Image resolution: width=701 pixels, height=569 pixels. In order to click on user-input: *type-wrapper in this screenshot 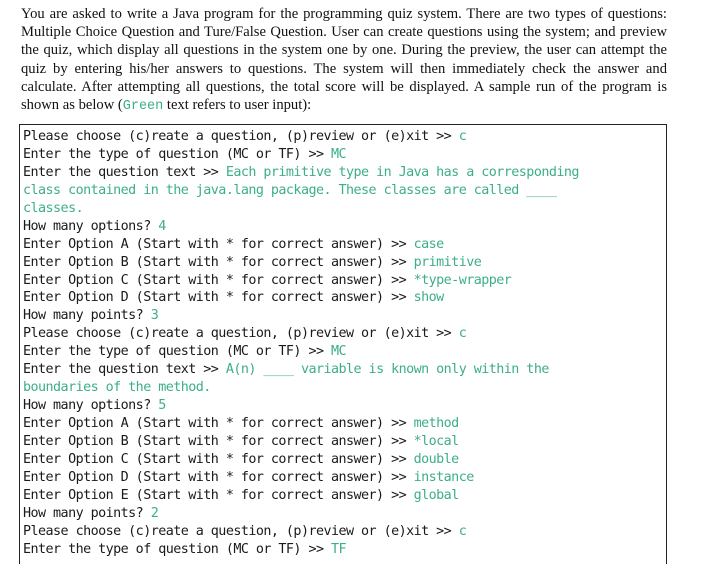, I will do `click(462, 280)`.